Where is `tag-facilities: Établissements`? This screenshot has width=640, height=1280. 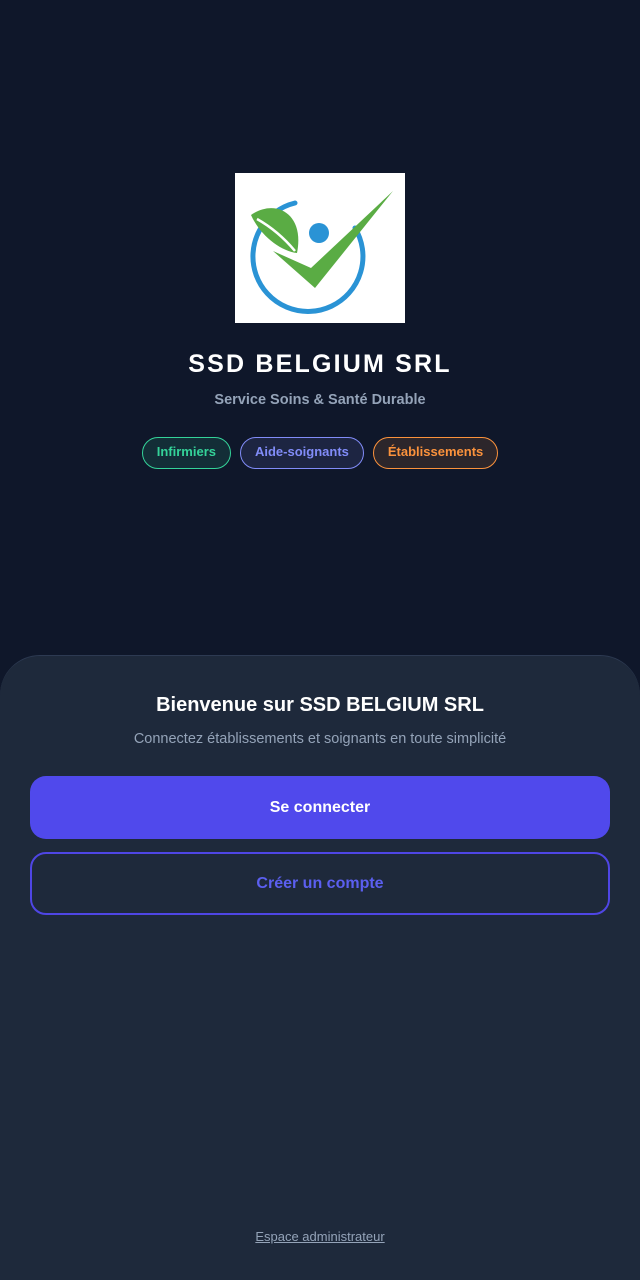 tag-facilities: Établissements is located at coordinates (435, 453).